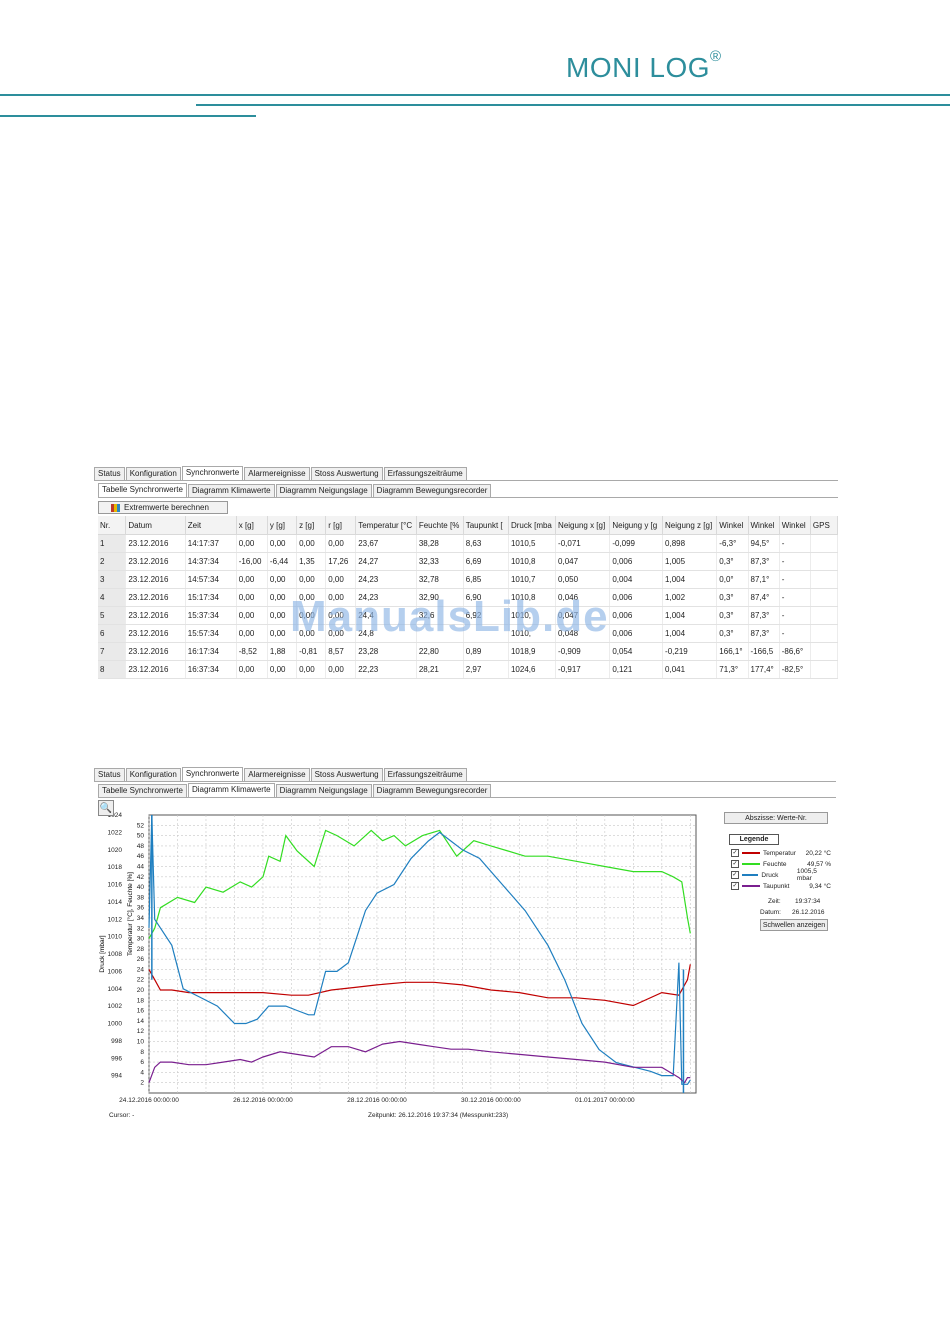  Describe the element at coordinates (166, 507) in the screenshot. I see `calculate-extremes-label: Extremwerte berechnen` at that location.